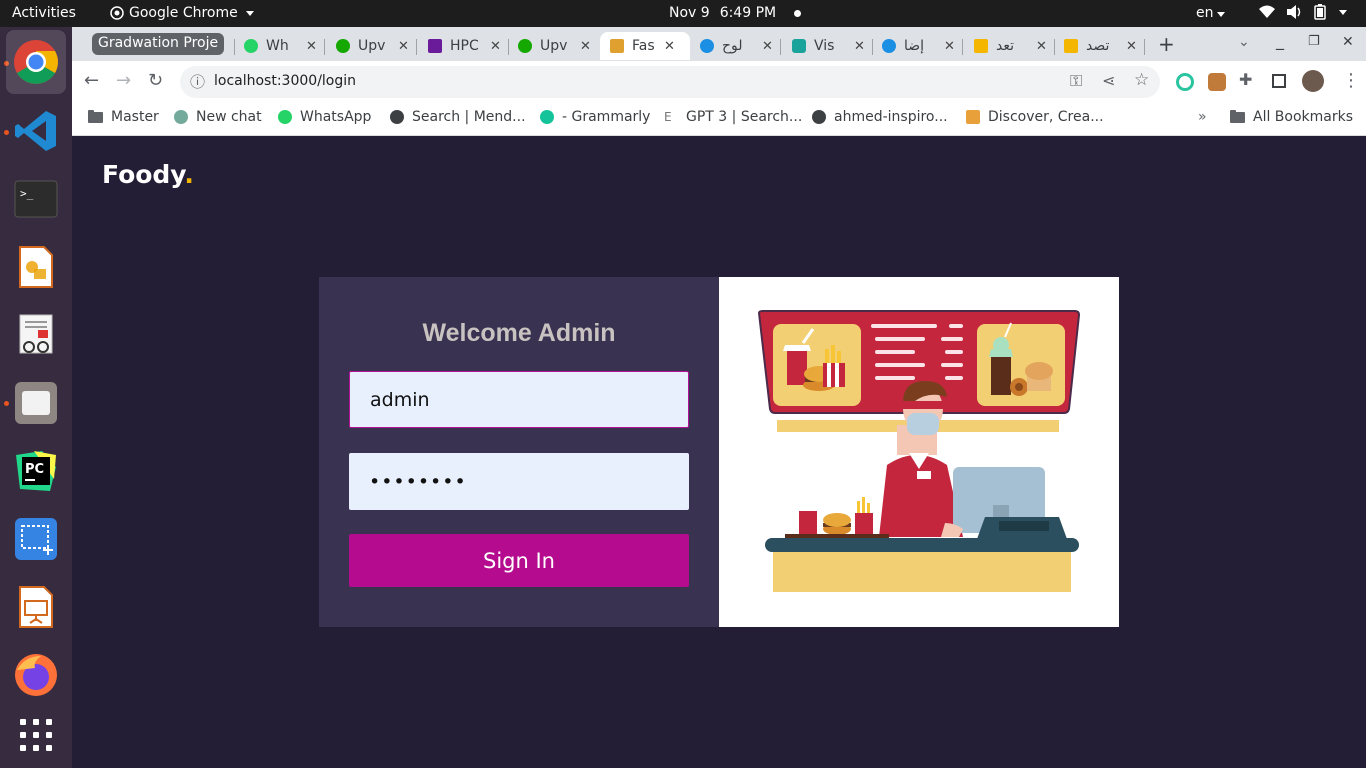 The width and height of the screenshot is (1366, 768). What do you see at coordinates (918, 46) in the screenshot?
I see `tab-arabic-2: إضا ✕` at bounding box center [918, 46].